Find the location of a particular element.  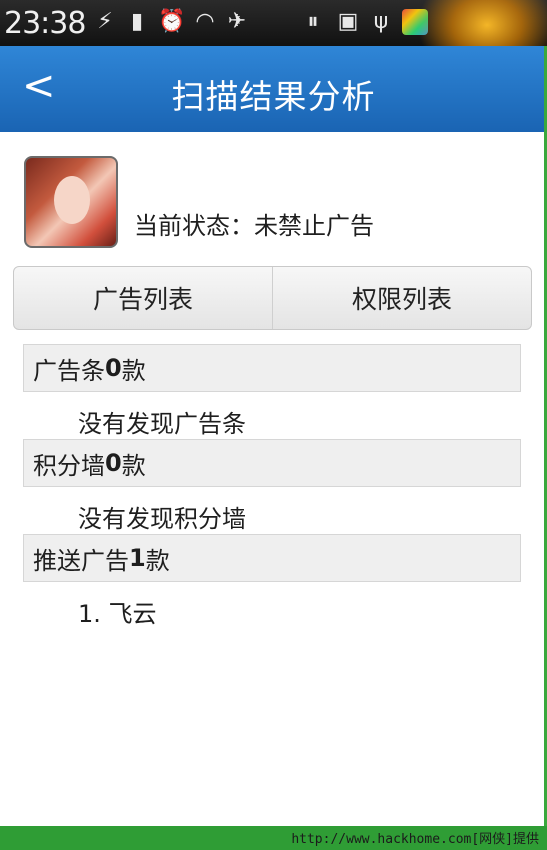

current-status: 当前状态：未禁止广告 is located at coordinates (254, 226).